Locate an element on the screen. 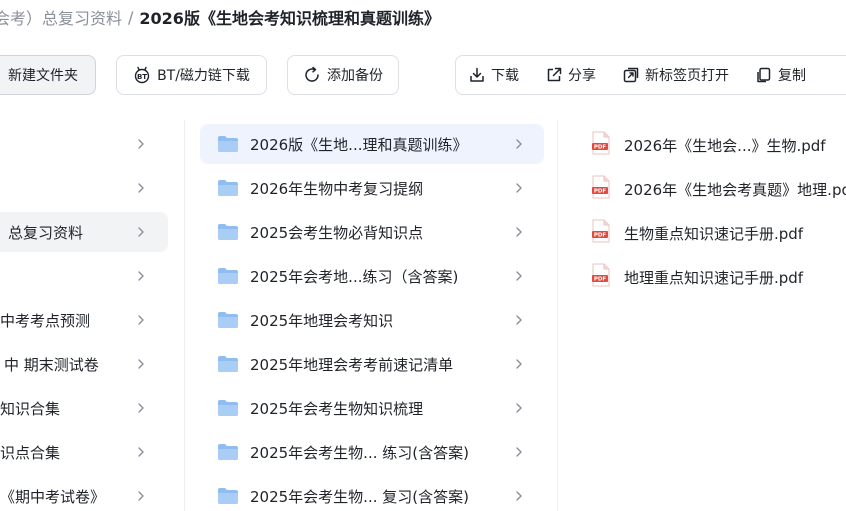  file-actions-group: 下载 分享 新标签页打开 复制 is located at coordinates (650, 75).